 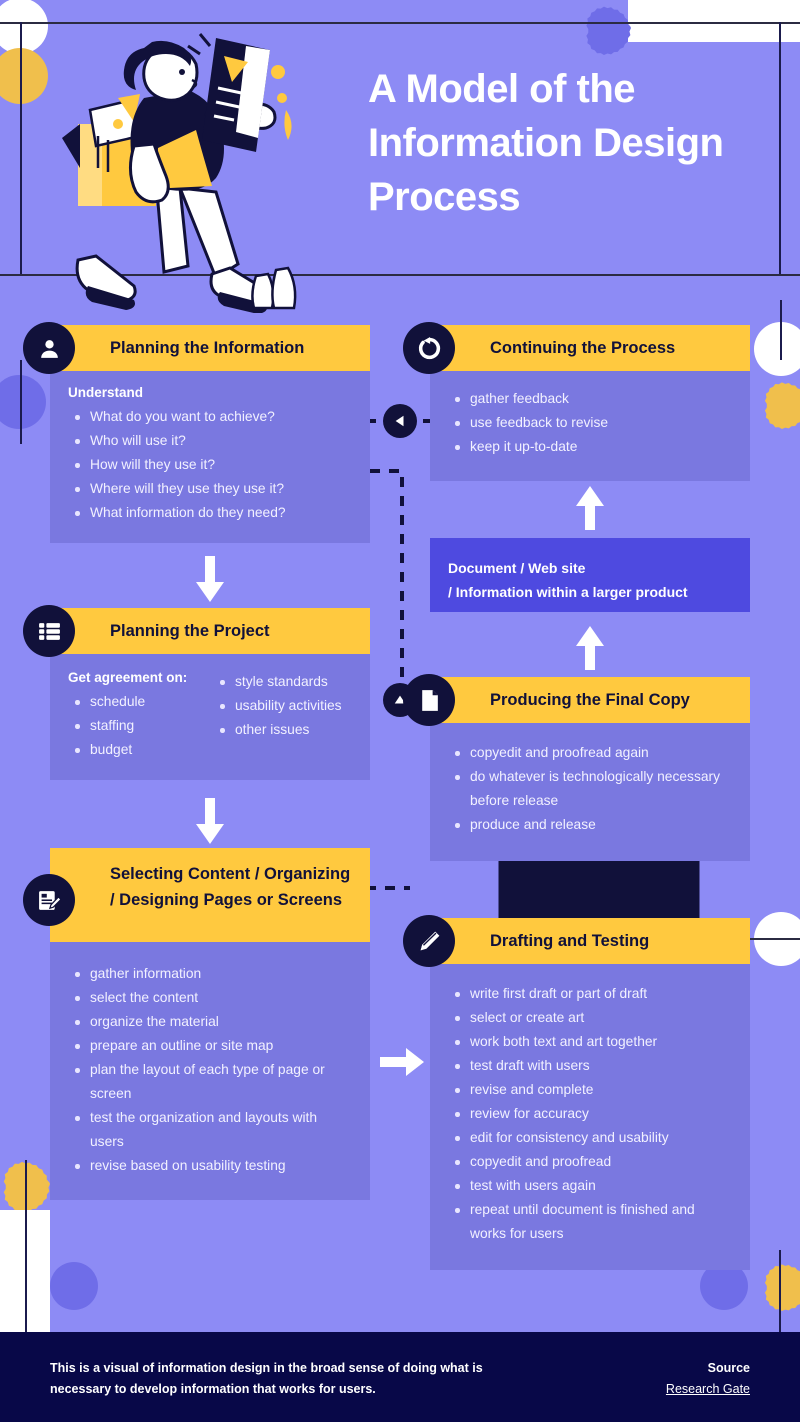 I want to click on list-item: select or create art, so click(x=590, y=1018).